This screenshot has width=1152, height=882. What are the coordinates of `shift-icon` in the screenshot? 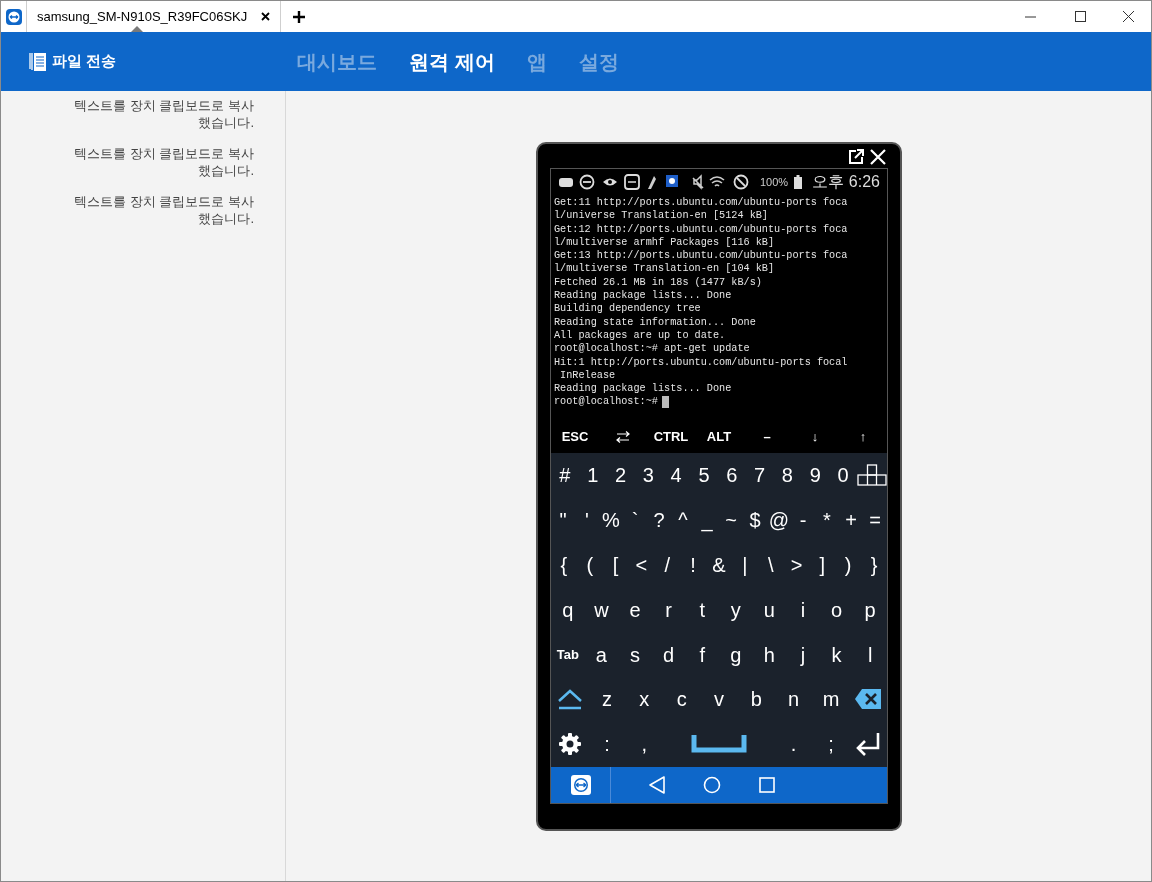 It's located at (569, 699).